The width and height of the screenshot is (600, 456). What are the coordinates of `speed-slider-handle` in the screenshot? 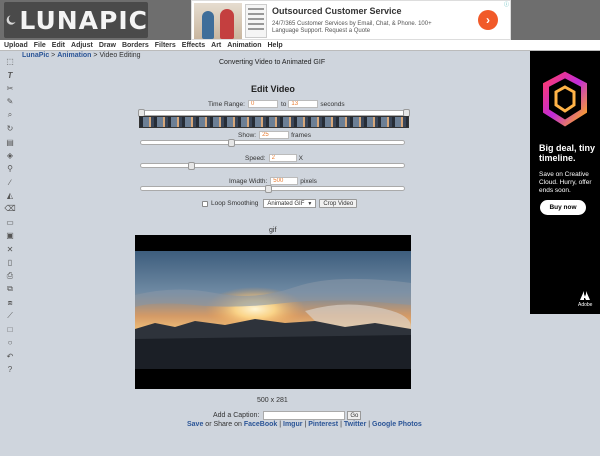 It's located at (192, 166).